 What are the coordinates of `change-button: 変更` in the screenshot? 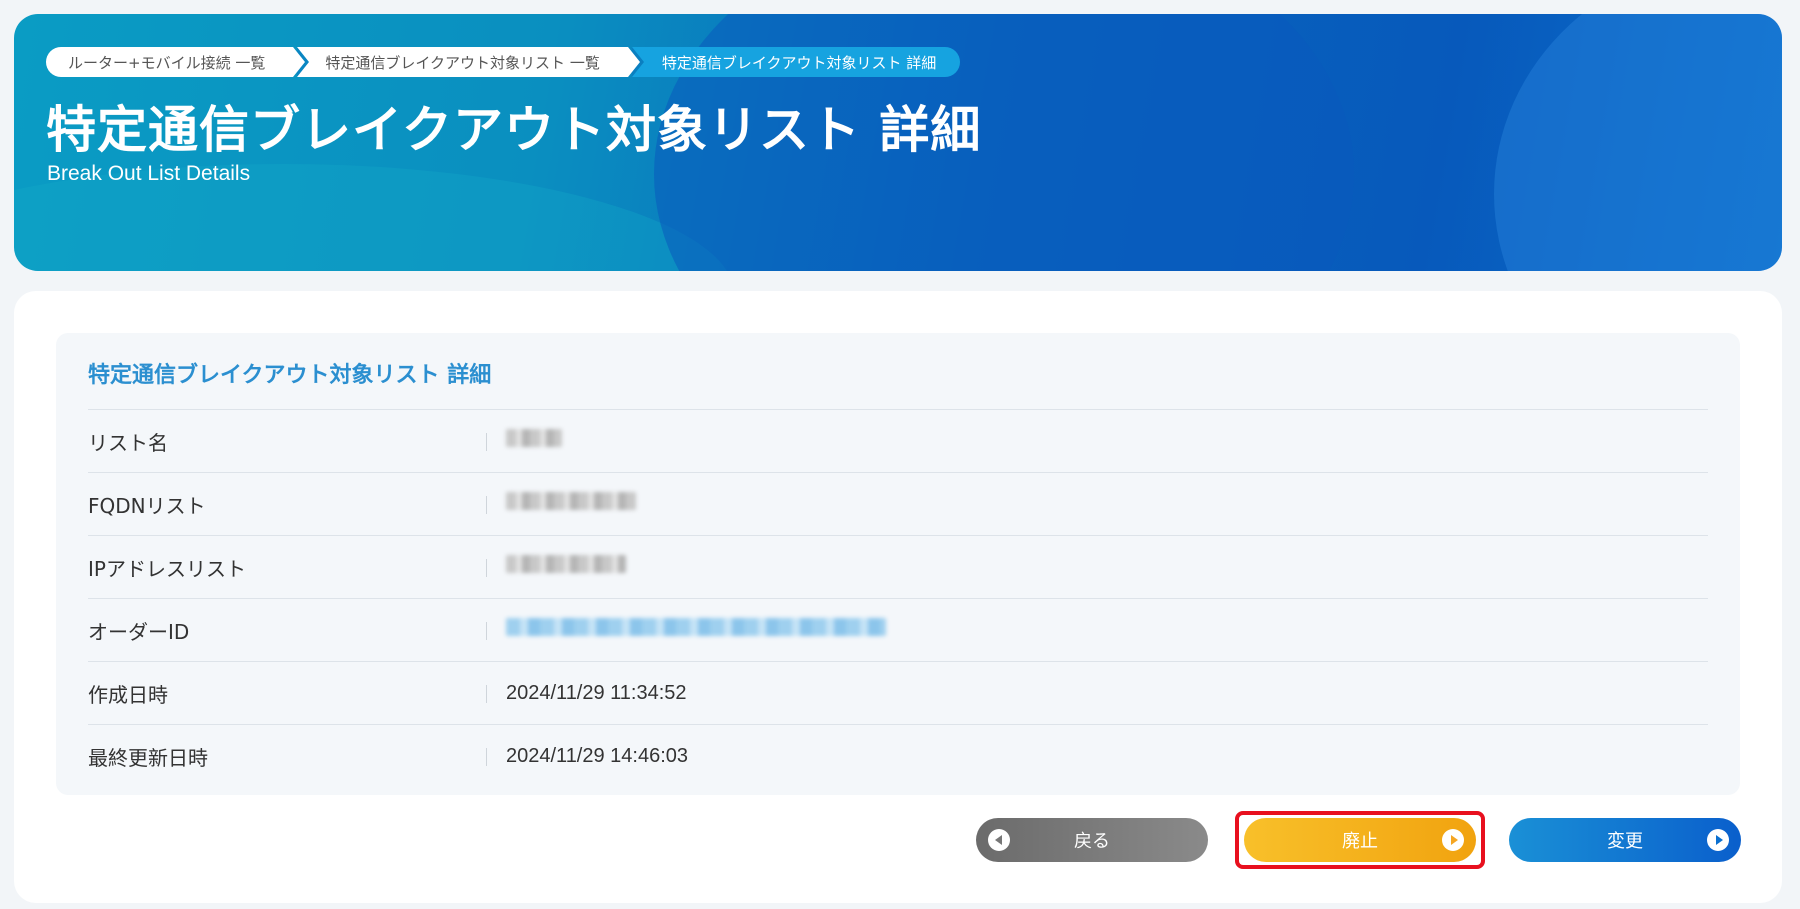 It's located at (1625, 840).